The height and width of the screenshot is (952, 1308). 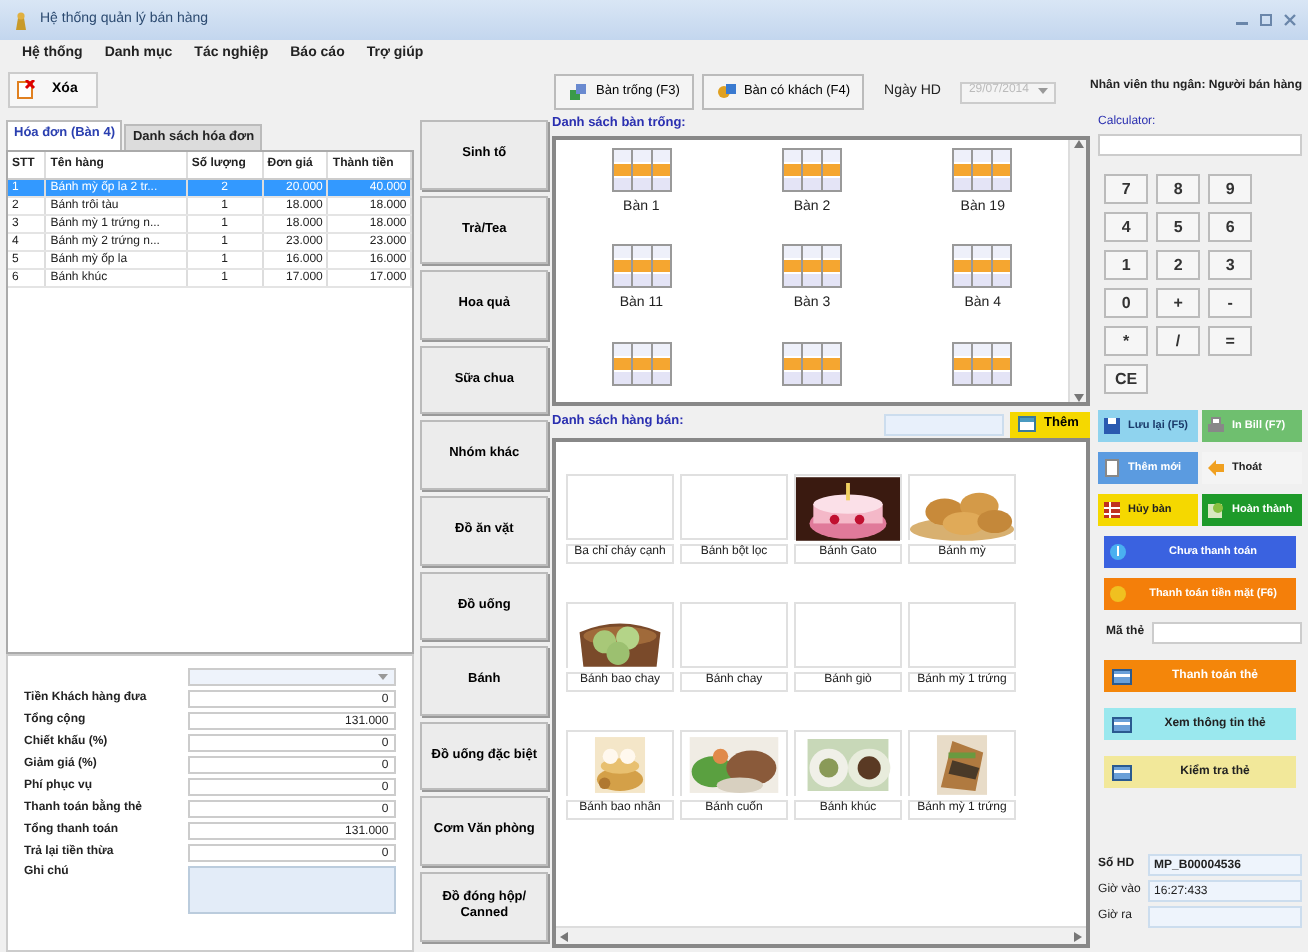 I want to click on app-icon, so click(x=21, y=20).